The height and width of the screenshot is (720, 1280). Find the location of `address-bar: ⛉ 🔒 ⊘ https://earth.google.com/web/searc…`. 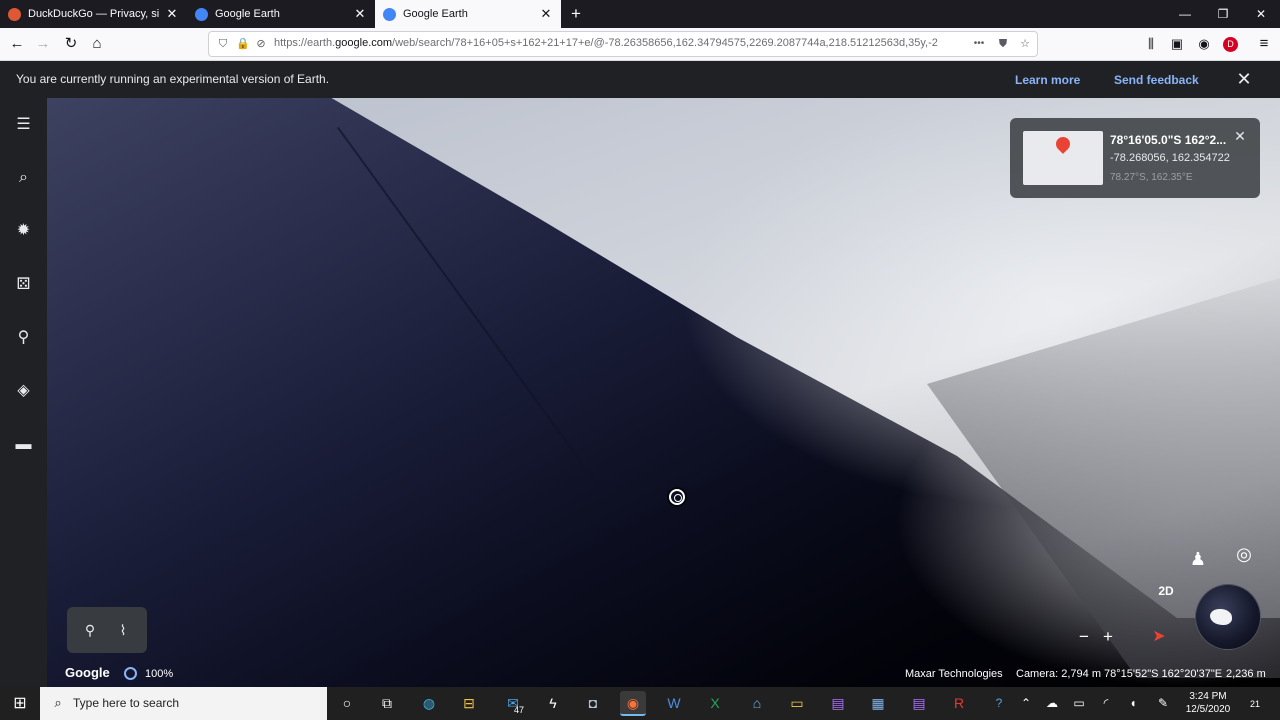

address-bar: ⛉ 🔒 ⊘ https://earth.google.com/web/searc… is located at coordinates (623, 44).